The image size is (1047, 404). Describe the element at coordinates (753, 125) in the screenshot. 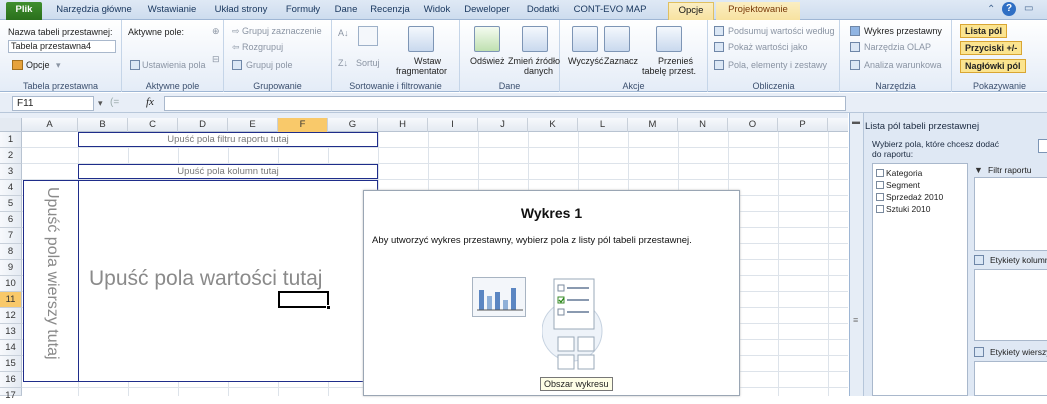

I see `col-header-o: O` at that location.